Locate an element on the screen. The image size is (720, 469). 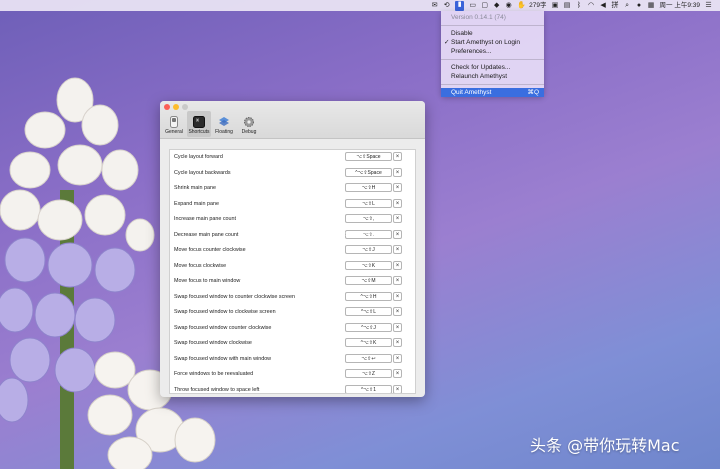
battery-app-icon: ▤ is located at coordinates (567, 5).